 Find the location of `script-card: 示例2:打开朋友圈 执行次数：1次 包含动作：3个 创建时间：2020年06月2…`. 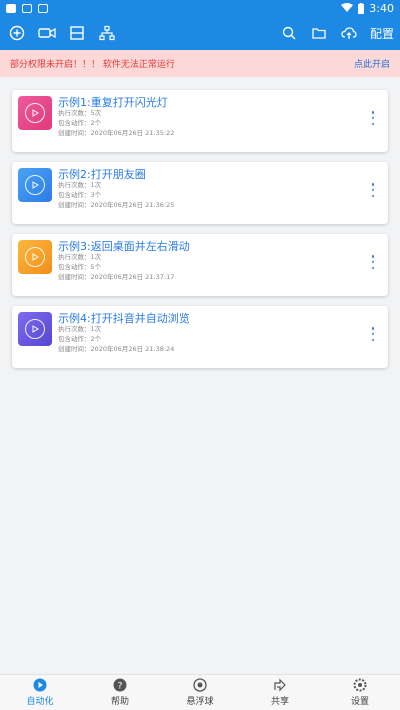

script-card: 示例2:打开朋友圈 执行次数：1次 包含动作：3个 创建时间：2020年06月2… is located at coordinates (200, 193).